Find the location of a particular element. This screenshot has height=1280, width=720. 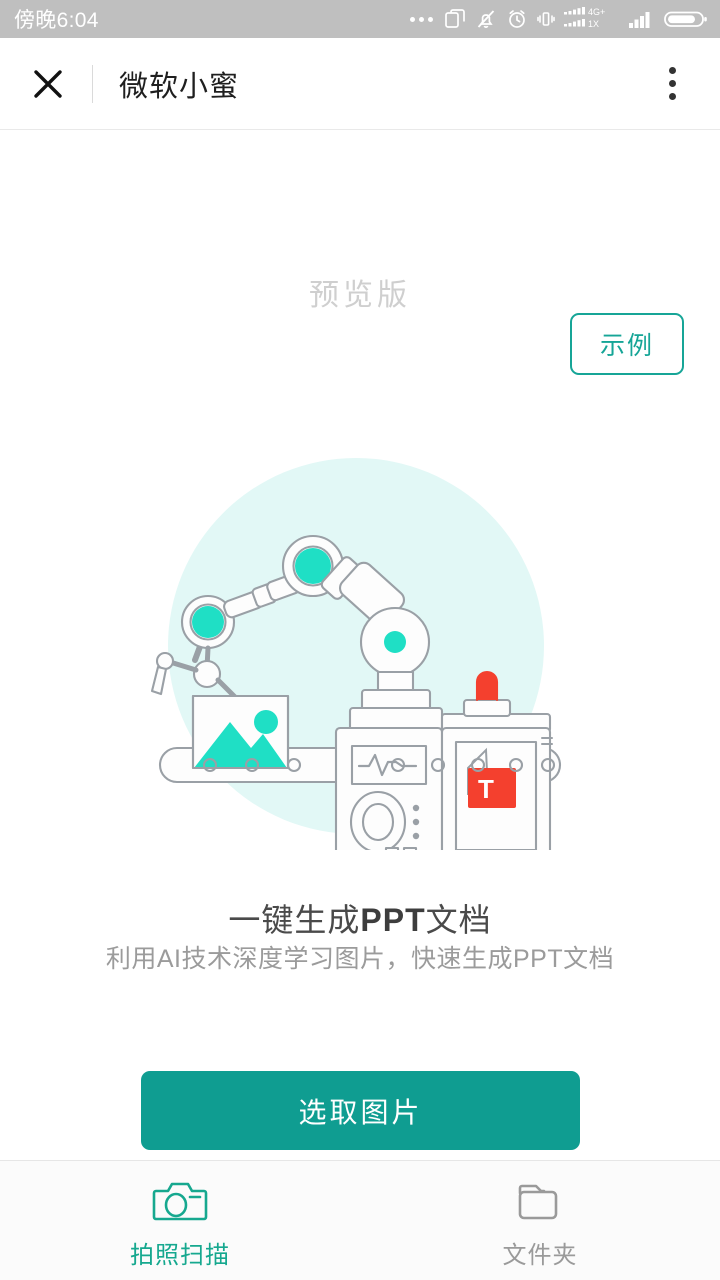

folder-icon is located at coordinates (538, 1202).